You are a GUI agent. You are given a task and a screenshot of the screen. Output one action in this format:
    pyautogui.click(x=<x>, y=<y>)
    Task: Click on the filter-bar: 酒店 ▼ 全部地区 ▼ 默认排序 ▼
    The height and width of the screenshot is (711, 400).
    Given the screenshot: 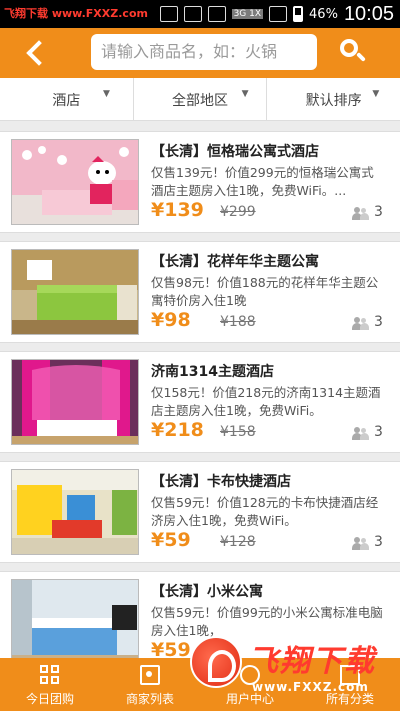 What is the action you would take?
    pyautogui.click(x=200, y=99)
    